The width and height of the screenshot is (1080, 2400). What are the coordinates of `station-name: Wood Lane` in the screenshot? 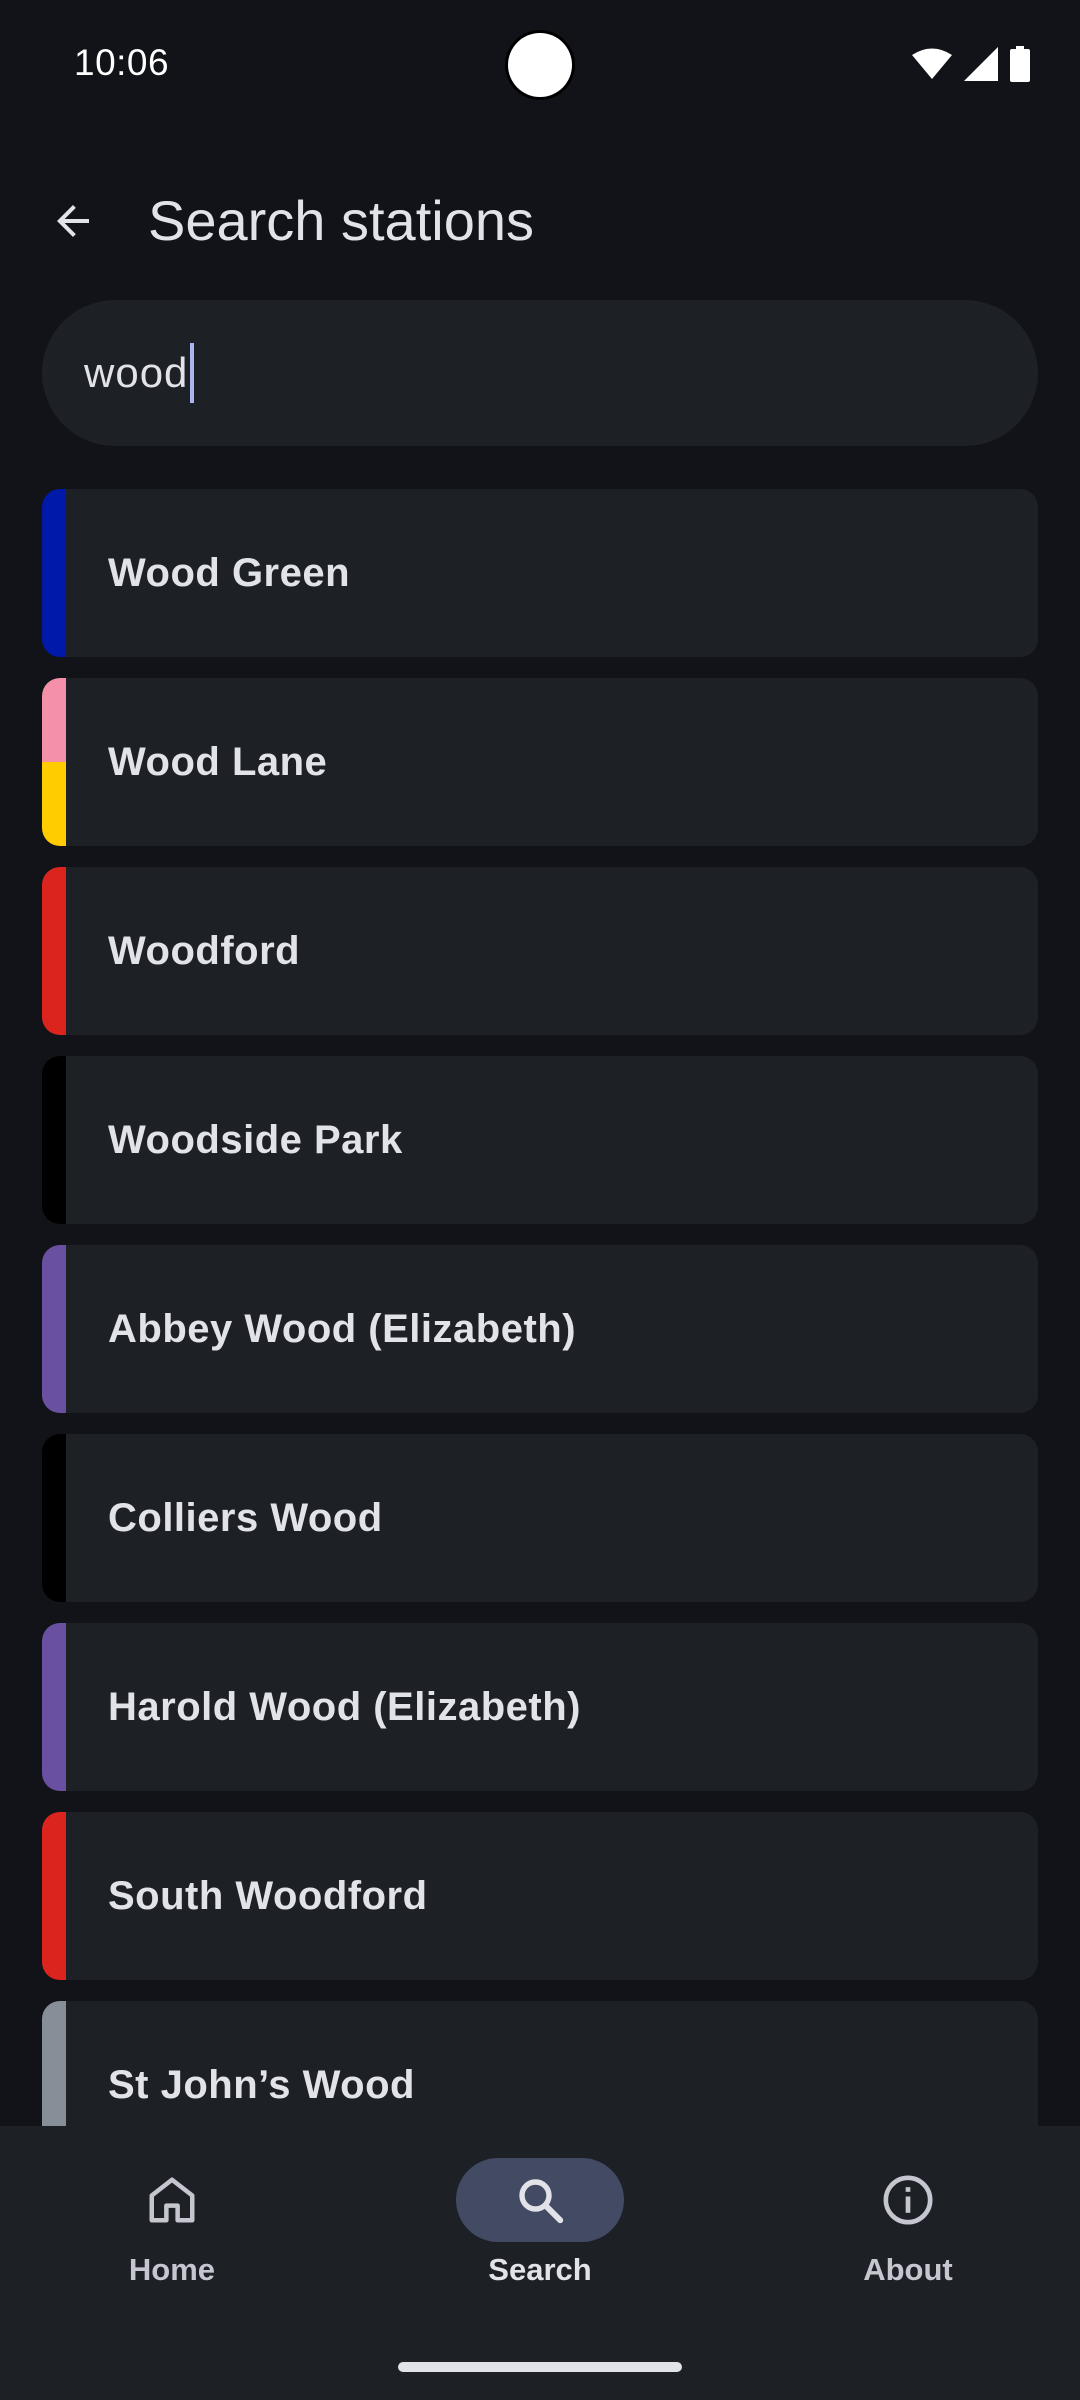 It's located at (218, 762).